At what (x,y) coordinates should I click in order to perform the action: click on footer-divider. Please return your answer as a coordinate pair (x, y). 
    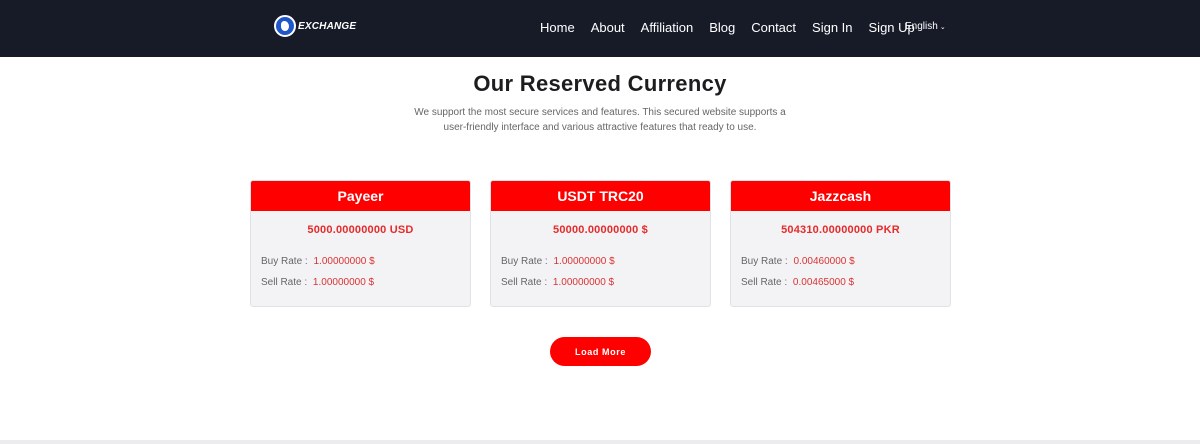
    Looking at the image, I should click on (600, 442).